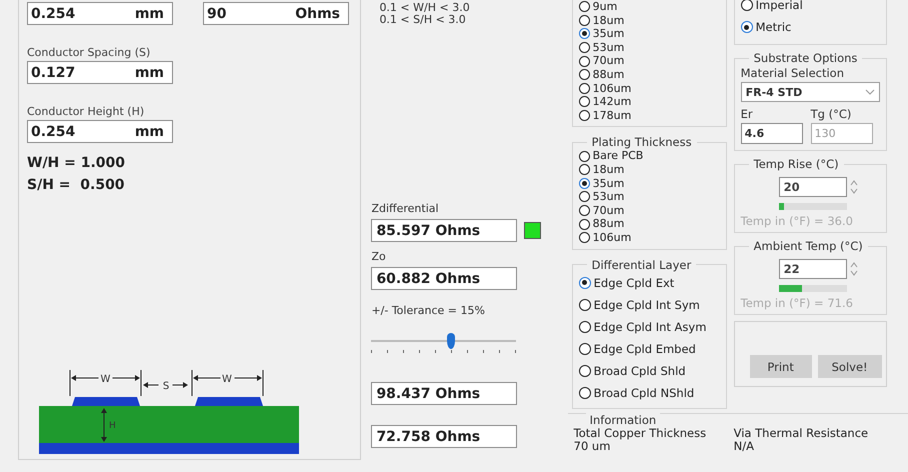  Describe the element at coordinates (451, 341) in the screenshot. I see `slider-thumb` at that location.